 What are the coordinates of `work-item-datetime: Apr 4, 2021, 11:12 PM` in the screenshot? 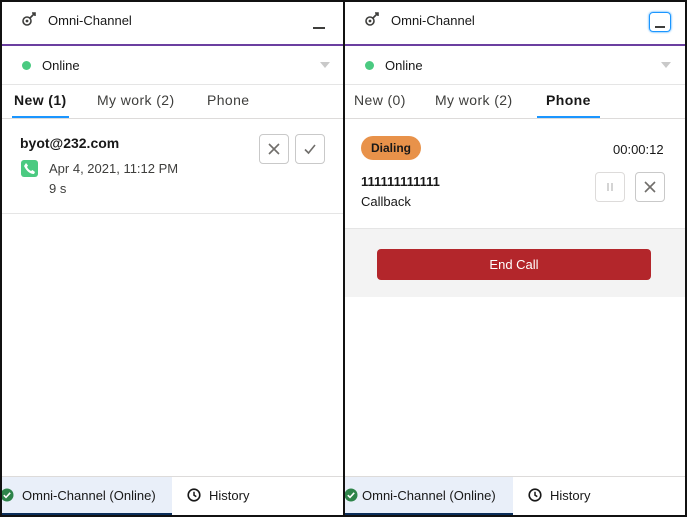 It's located at (114, 168).